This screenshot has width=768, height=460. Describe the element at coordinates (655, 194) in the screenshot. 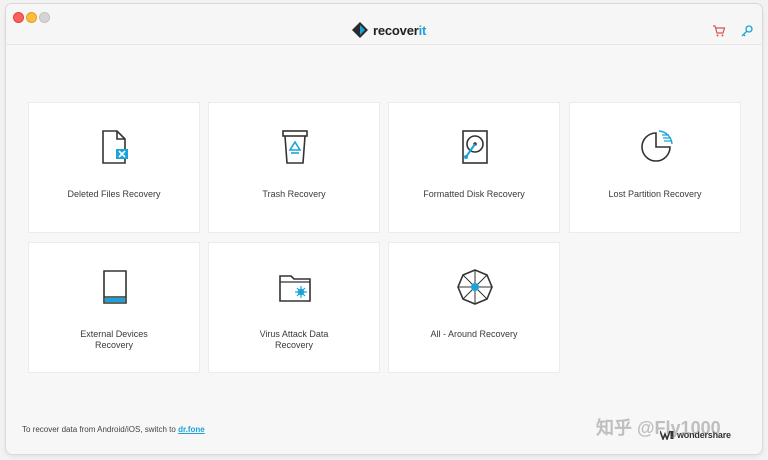

I see `card-label: Lost Partition Recovery` at that location.